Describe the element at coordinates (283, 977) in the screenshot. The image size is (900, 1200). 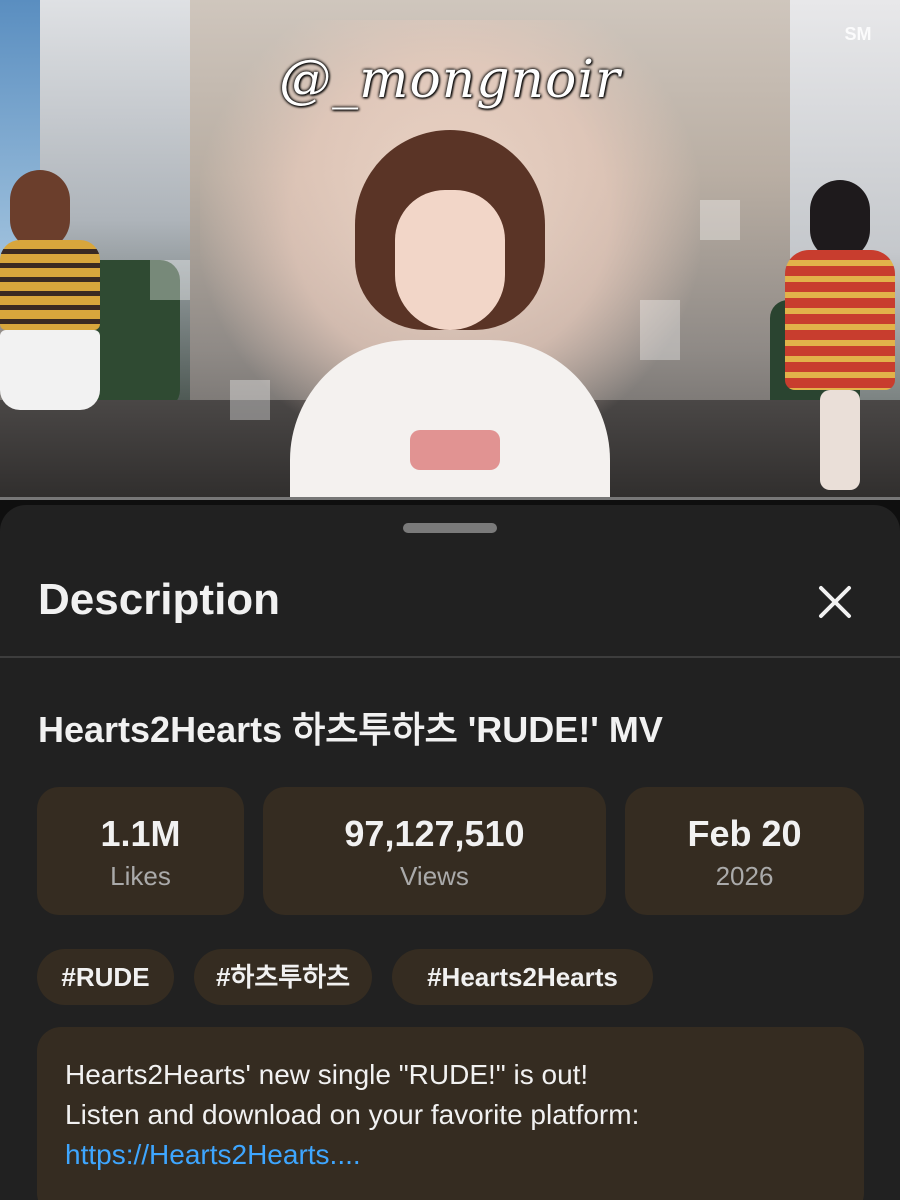
I see `hashtag-chip: #하츠투하츠` at that location.